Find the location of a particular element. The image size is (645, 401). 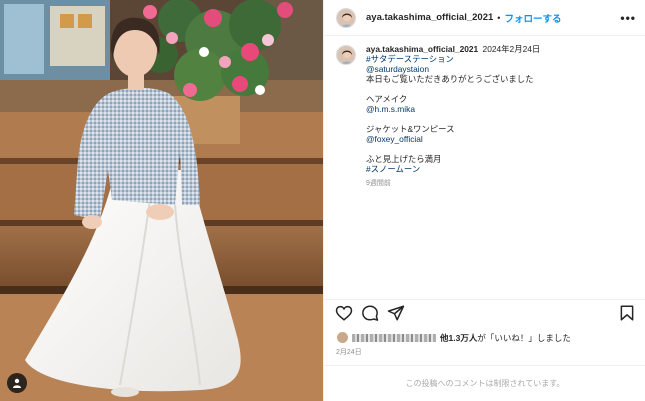

caption-link: #スノームーン is located at coordinates (453, 169).